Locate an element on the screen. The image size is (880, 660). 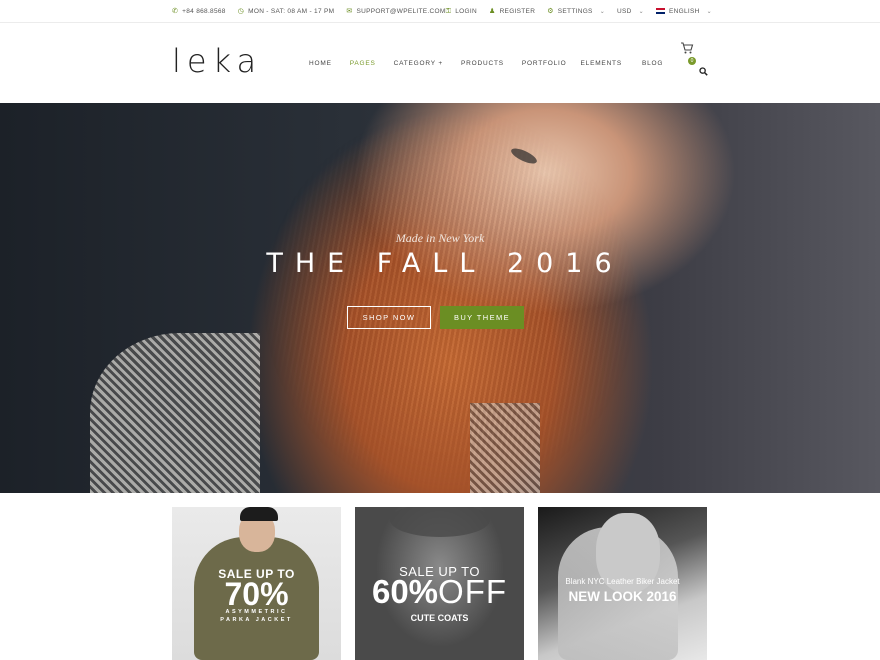
search-icon is located at coordinates (703, 71).